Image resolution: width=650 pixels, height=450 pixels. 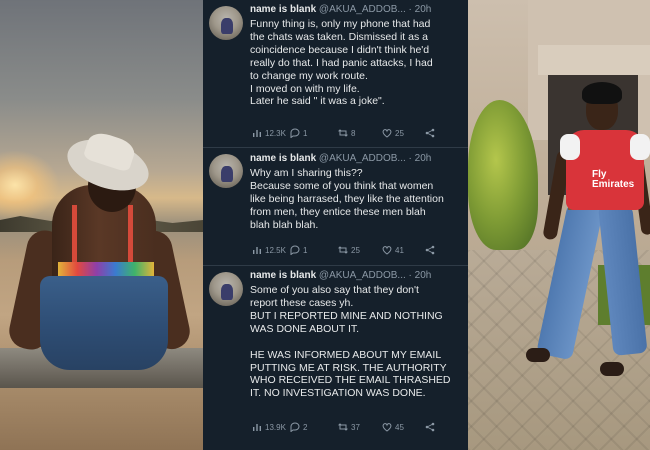 What do you see at coordinates (340, 49) in the screenshot?
I see `tweet-line: coincidence because I didn't think he'd` at bounding box center [340, 49].